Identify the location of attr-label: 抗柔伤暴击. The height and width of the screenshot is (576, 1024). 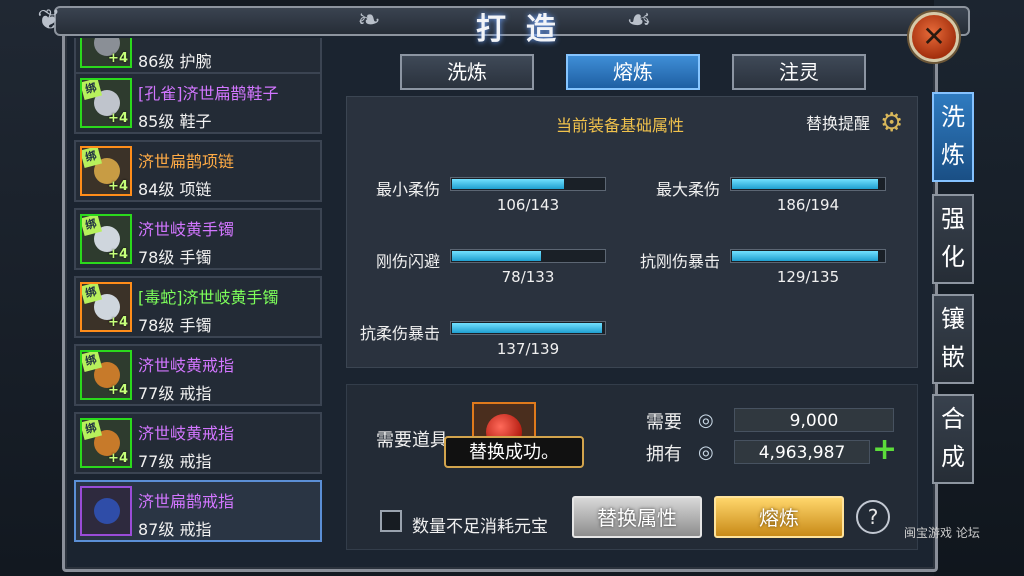
(399, 333).